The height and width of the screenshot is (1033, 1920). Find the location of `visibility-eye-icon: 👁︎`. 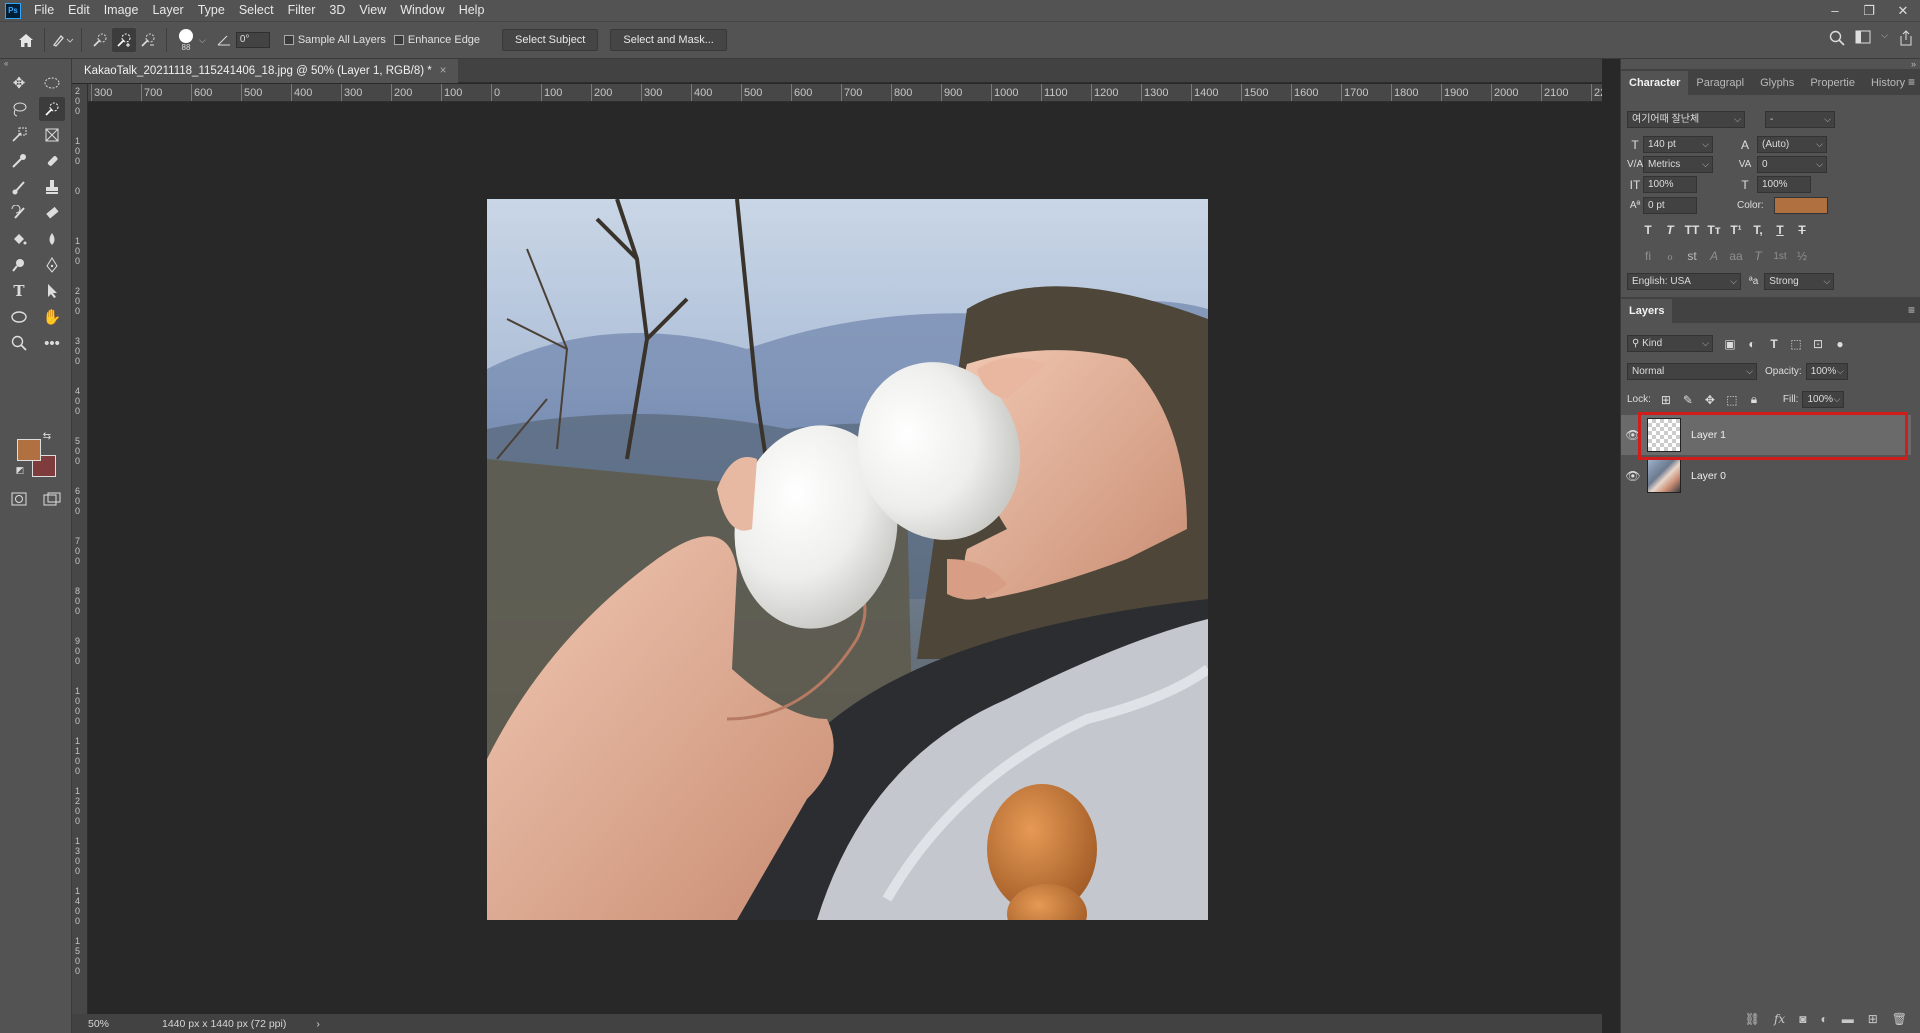

visibility-eye-icon: 👁︎ is located at coordinates (1633, 476).